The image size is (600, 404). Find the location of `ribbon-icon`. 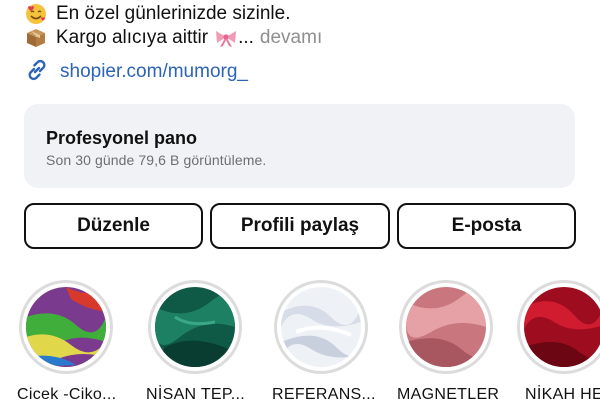

ribbon-icon is located at coordinates (226, 38).